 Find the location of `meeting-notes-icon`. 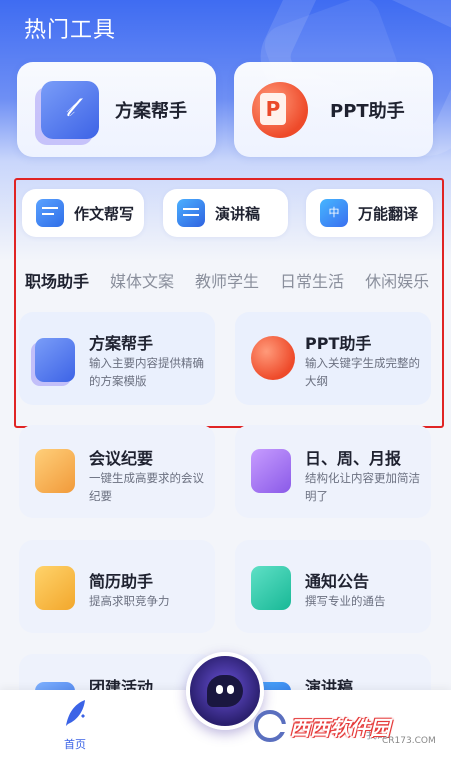

meeting-notes-icon is located at coordinates (55, 471).